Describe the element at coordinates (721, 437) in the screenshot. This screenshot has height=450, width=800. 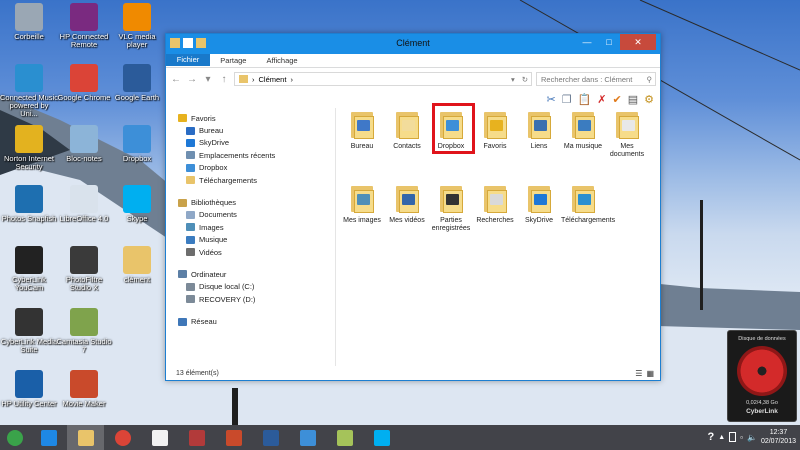
I see `show-hidden-icons-icon: ▲` at that location.